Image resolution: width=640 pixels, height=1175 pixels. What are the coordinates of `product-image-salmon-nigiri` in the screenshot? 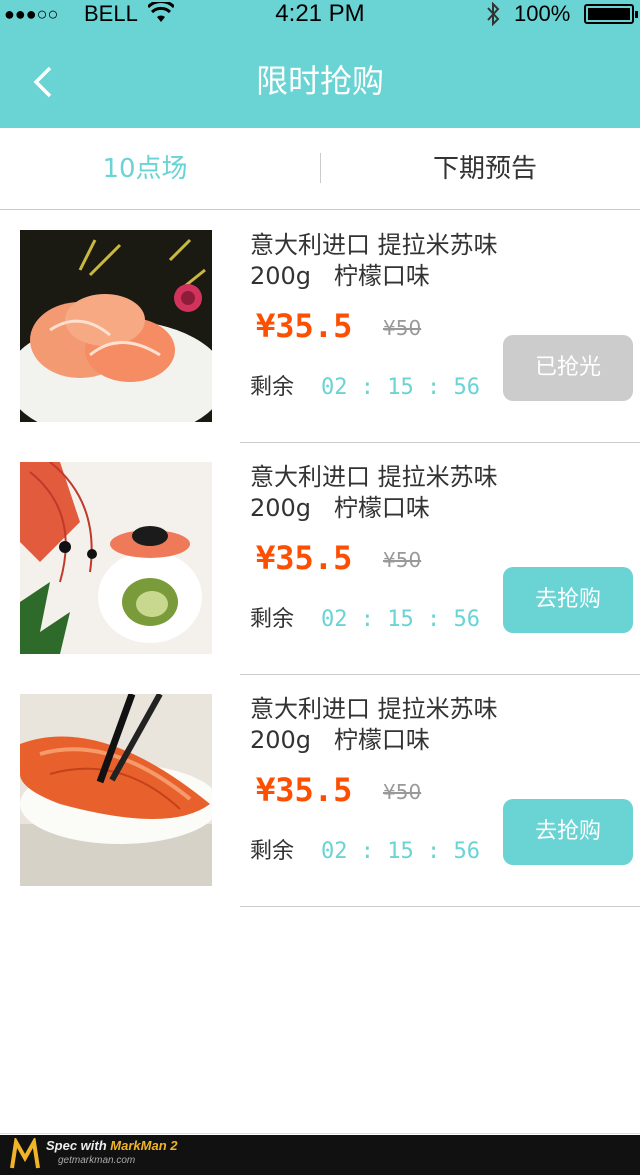 It's located at (116, 790).